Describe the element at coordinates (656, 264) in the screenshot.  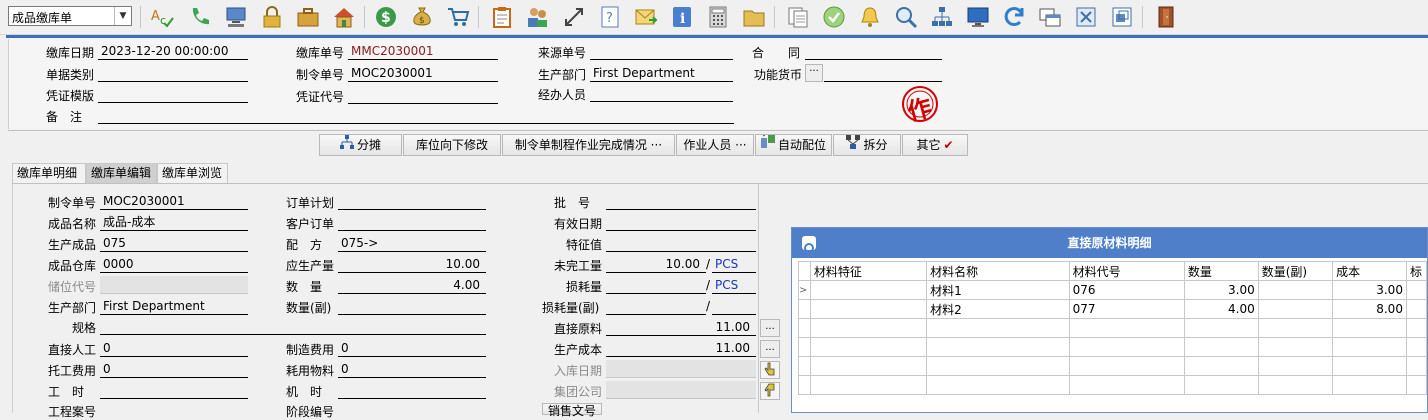
I see `unfinished-field: 10.00` at that location.